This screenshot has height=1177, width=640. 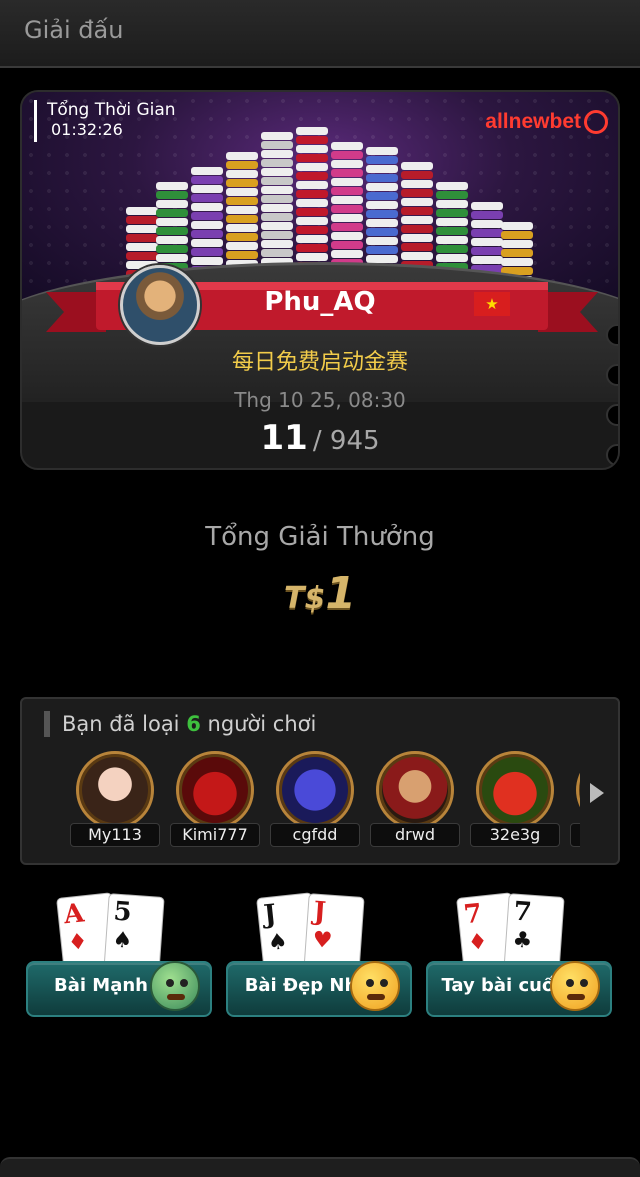 I want to click on player-name-tag: cgfdd, so click(x=315, y=835).